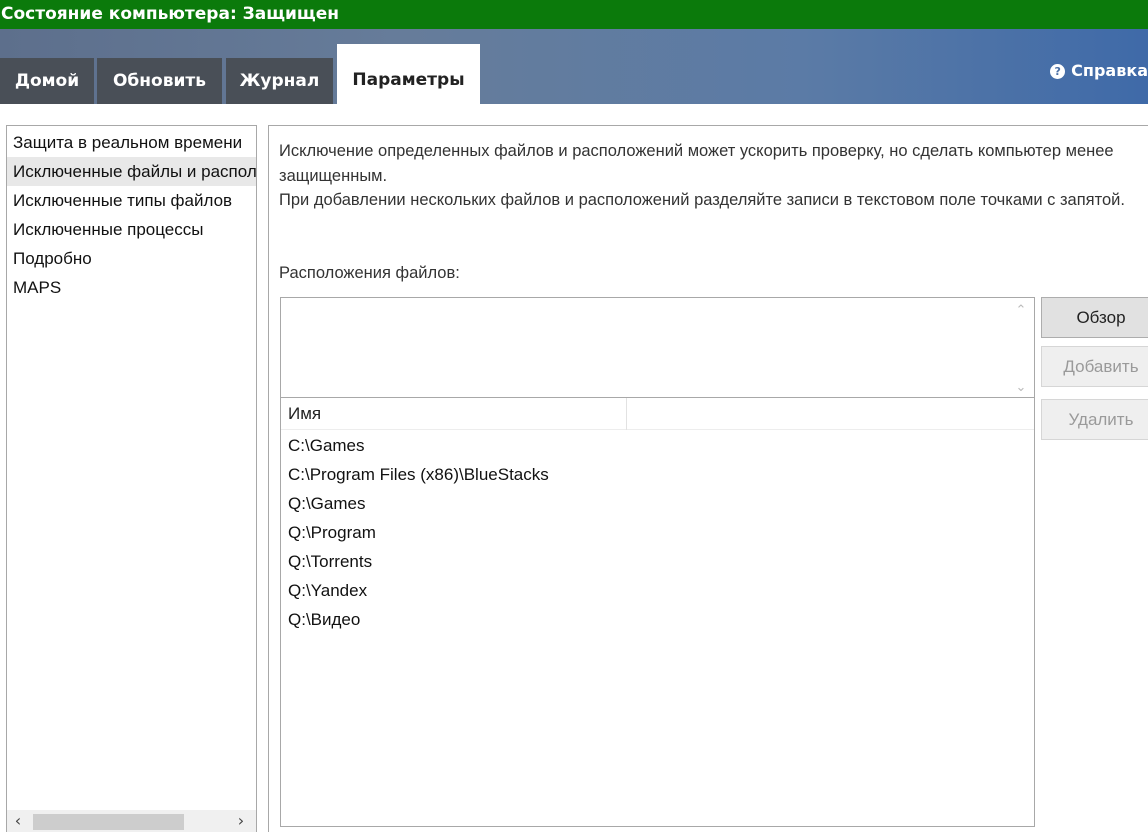 The image size is (1148, 832). What do you see at coordinates (241, 821) in the screenshot?
I see `scroll-right-icon: ›` at bounding box center [241, 821].